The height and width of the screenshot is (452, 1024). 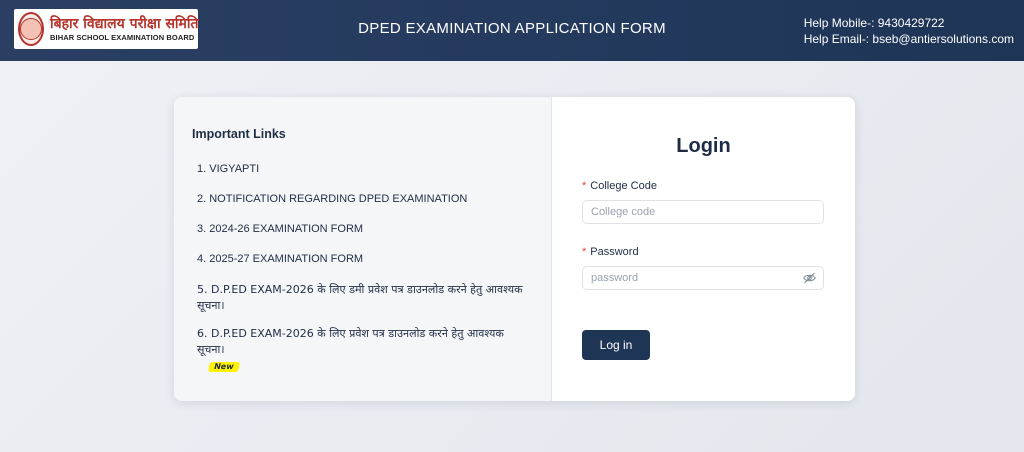 What do you see at coordinates (908, 39) in the screenshot?
I see `help-email: Help Email-: bseb@antiersolutions.com` at bounding box center [908, 39].